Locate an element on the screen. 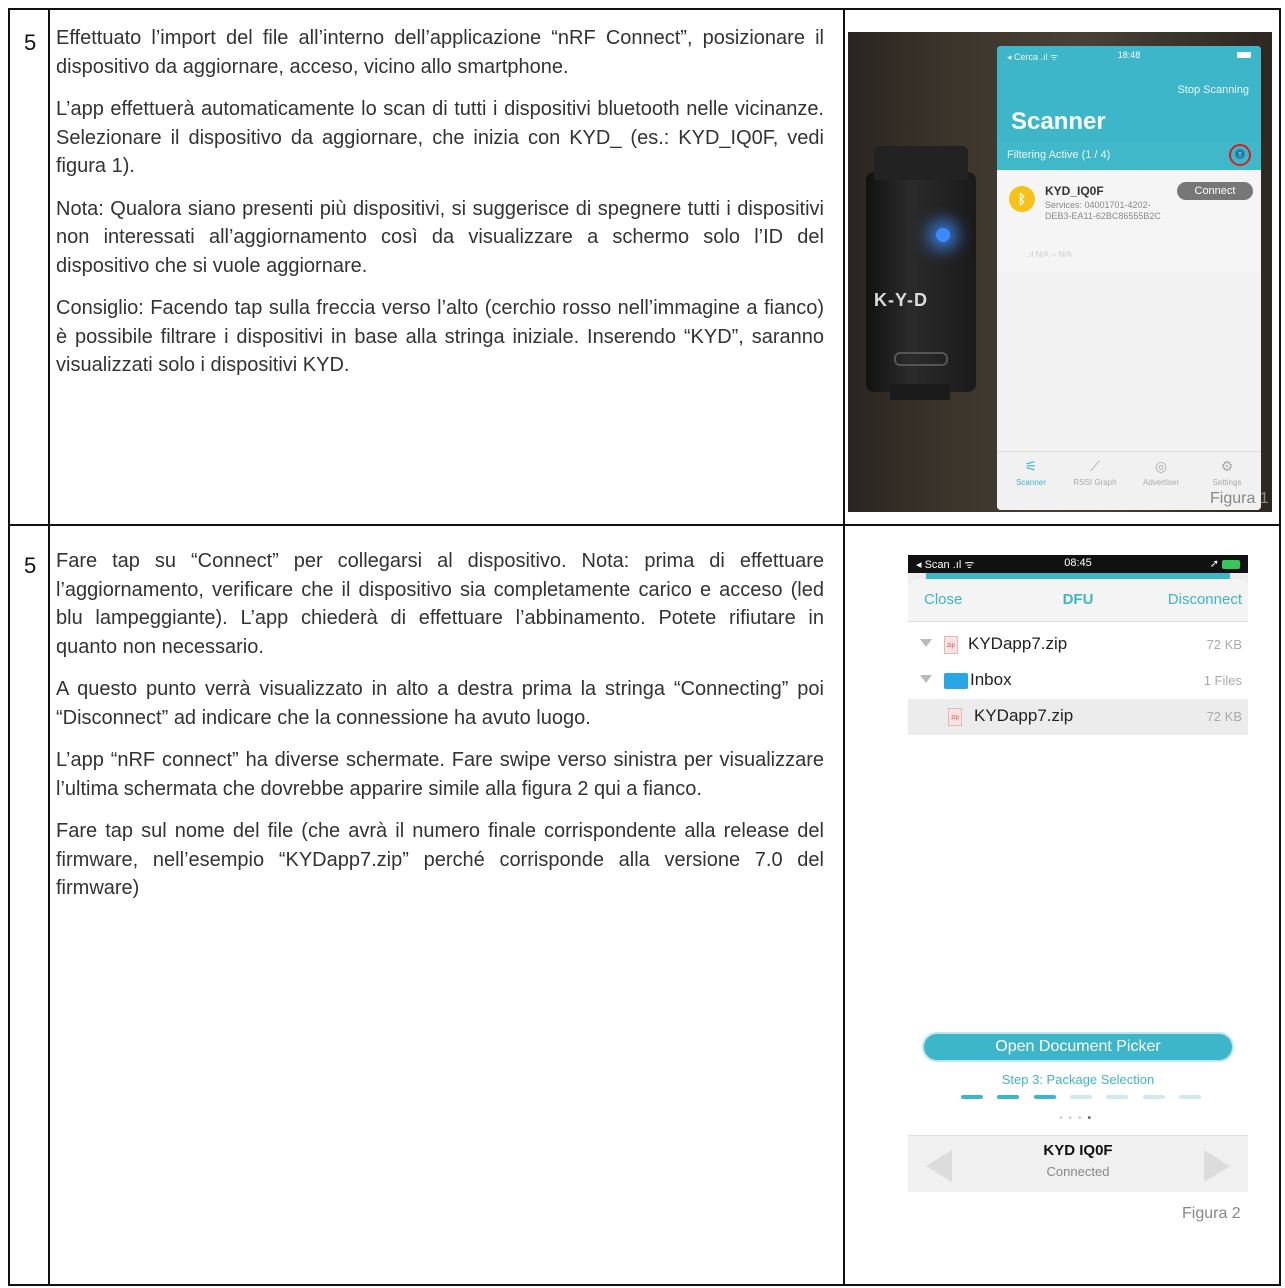  status-bar-right: ➚ is located at coordinates (1225, 563).